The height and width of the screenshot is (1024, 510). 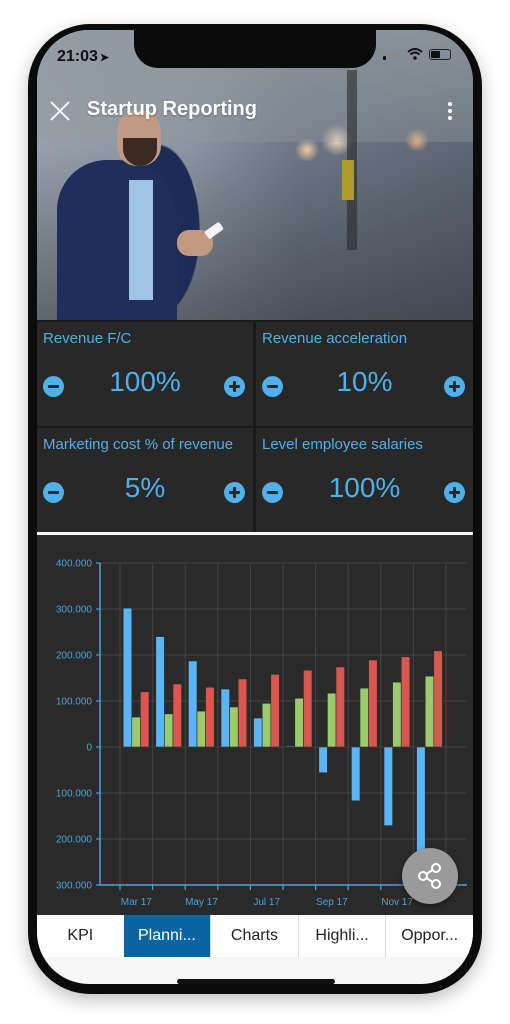 I want to click on x-tick-label: Sep 17, so click(x=332, y=902).